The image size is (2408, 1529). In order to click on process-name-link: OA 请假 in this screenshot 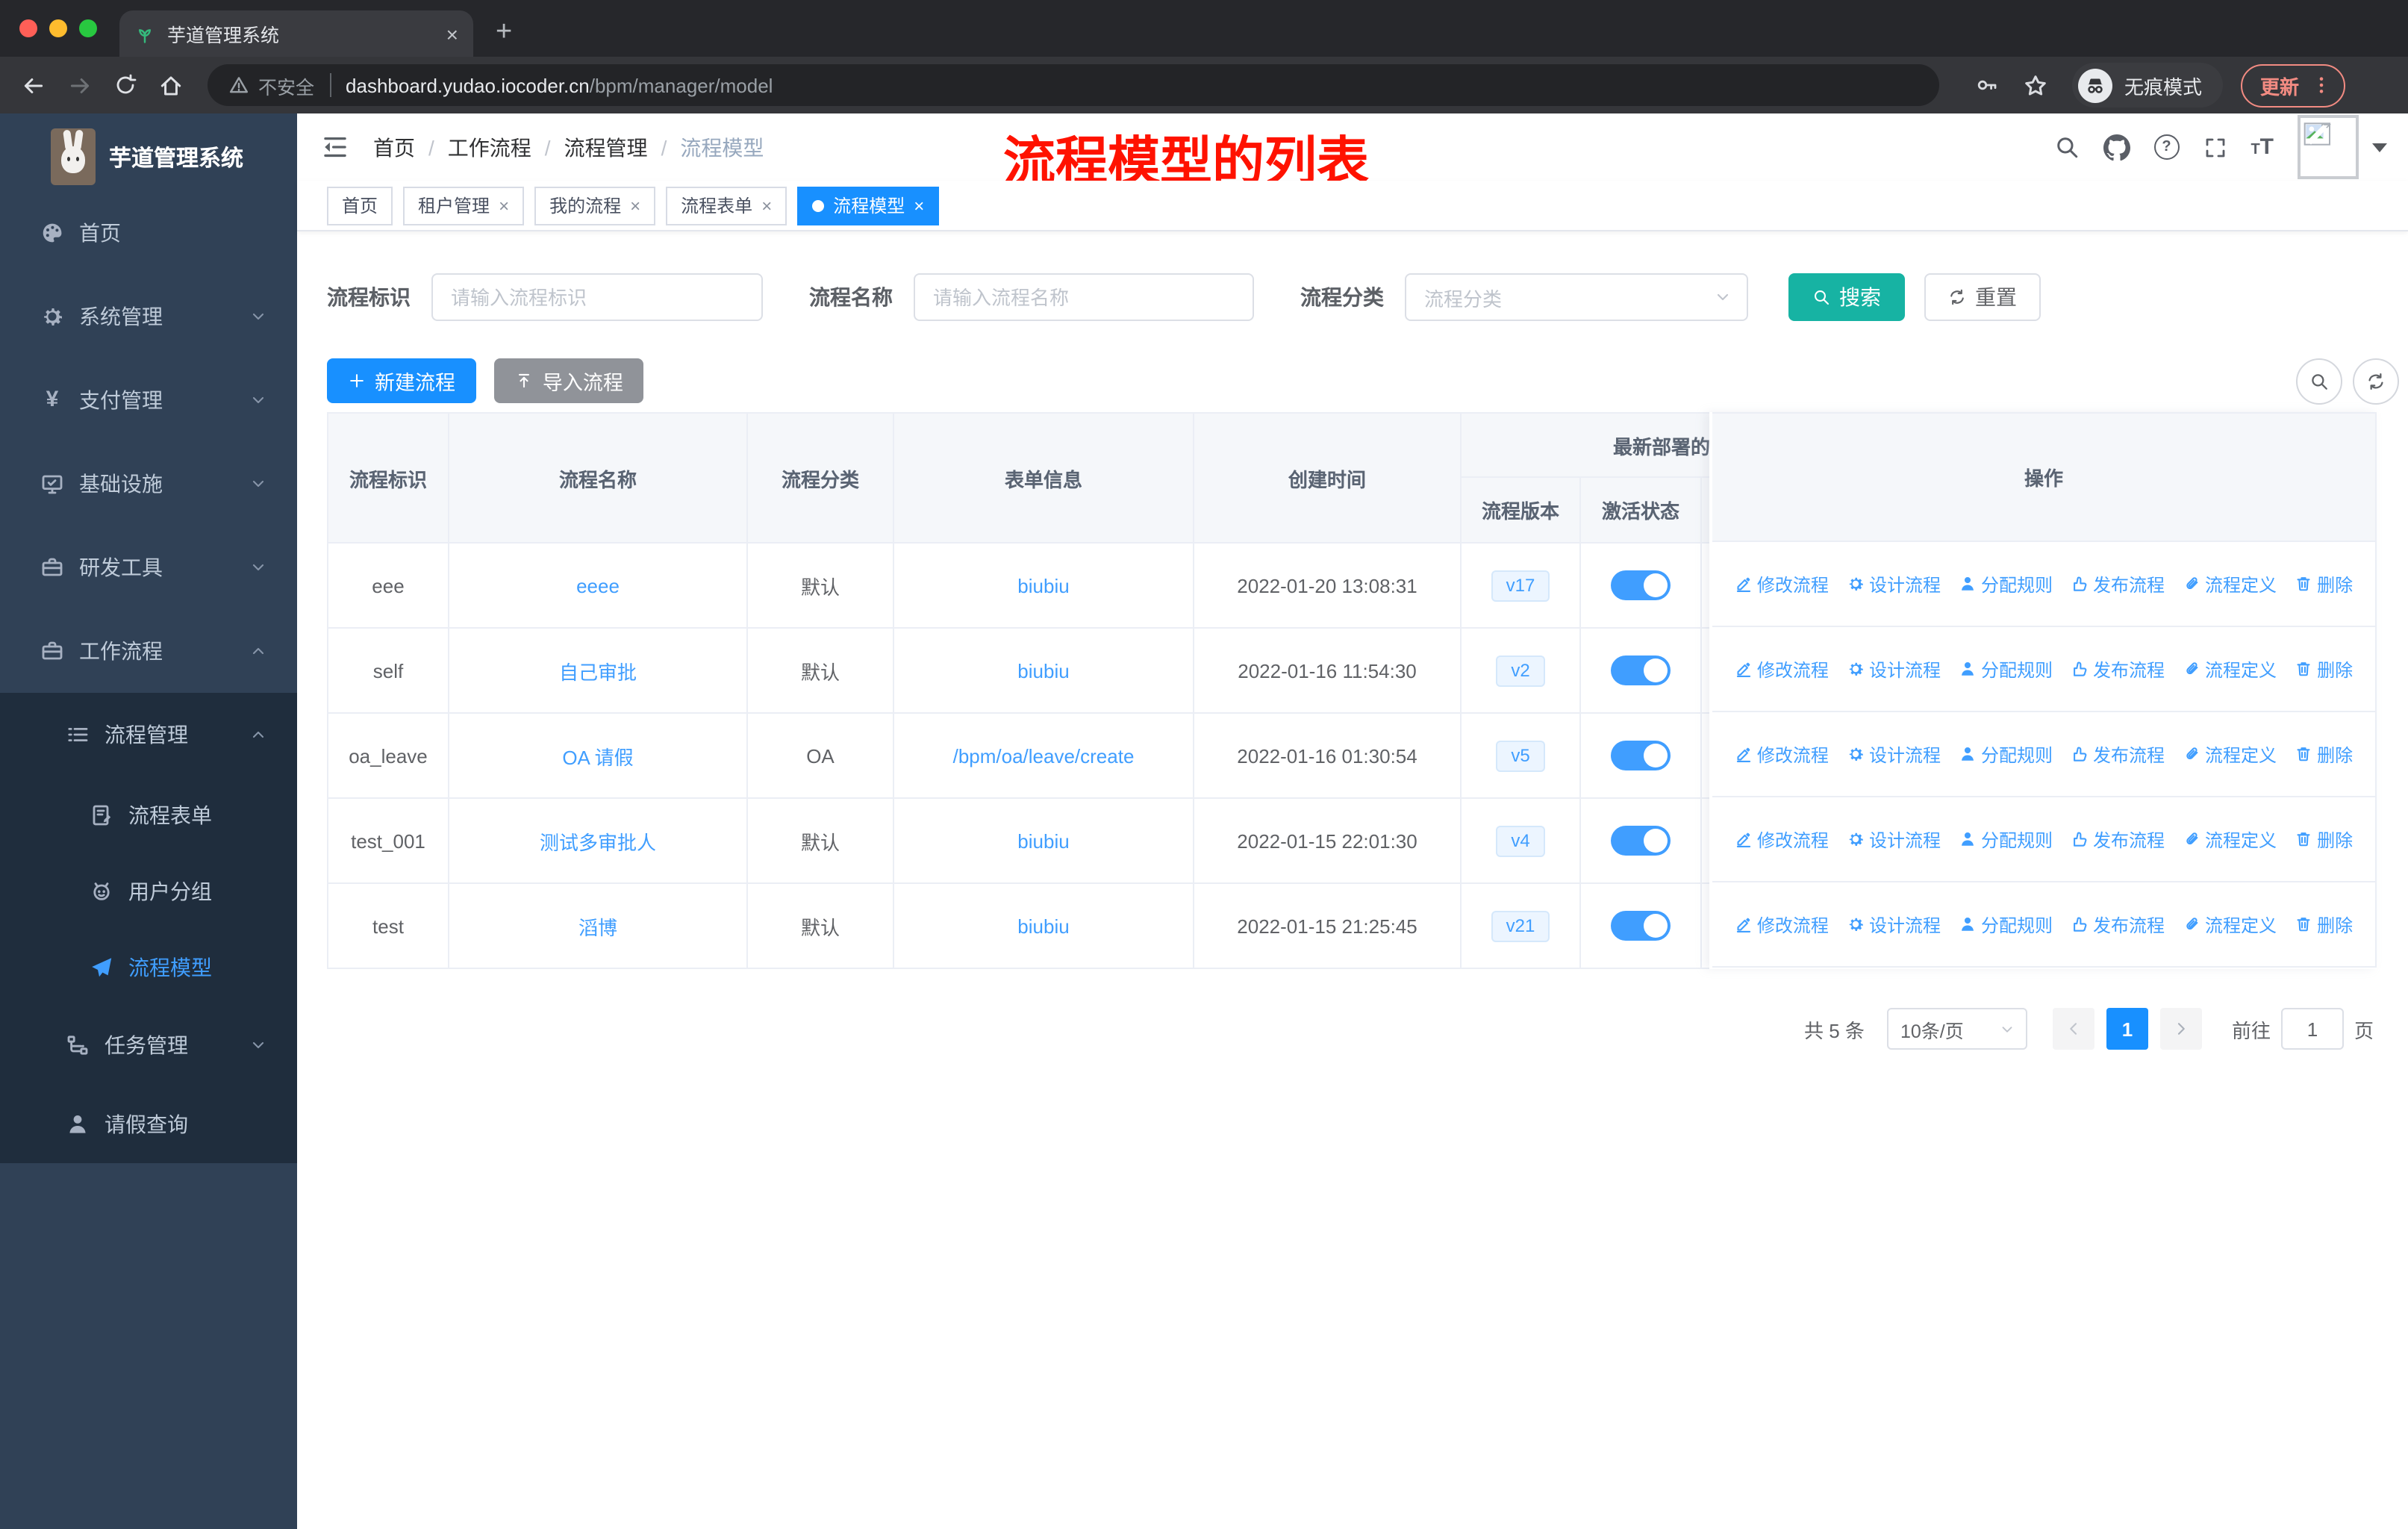, I will do `click(598, 757)`.